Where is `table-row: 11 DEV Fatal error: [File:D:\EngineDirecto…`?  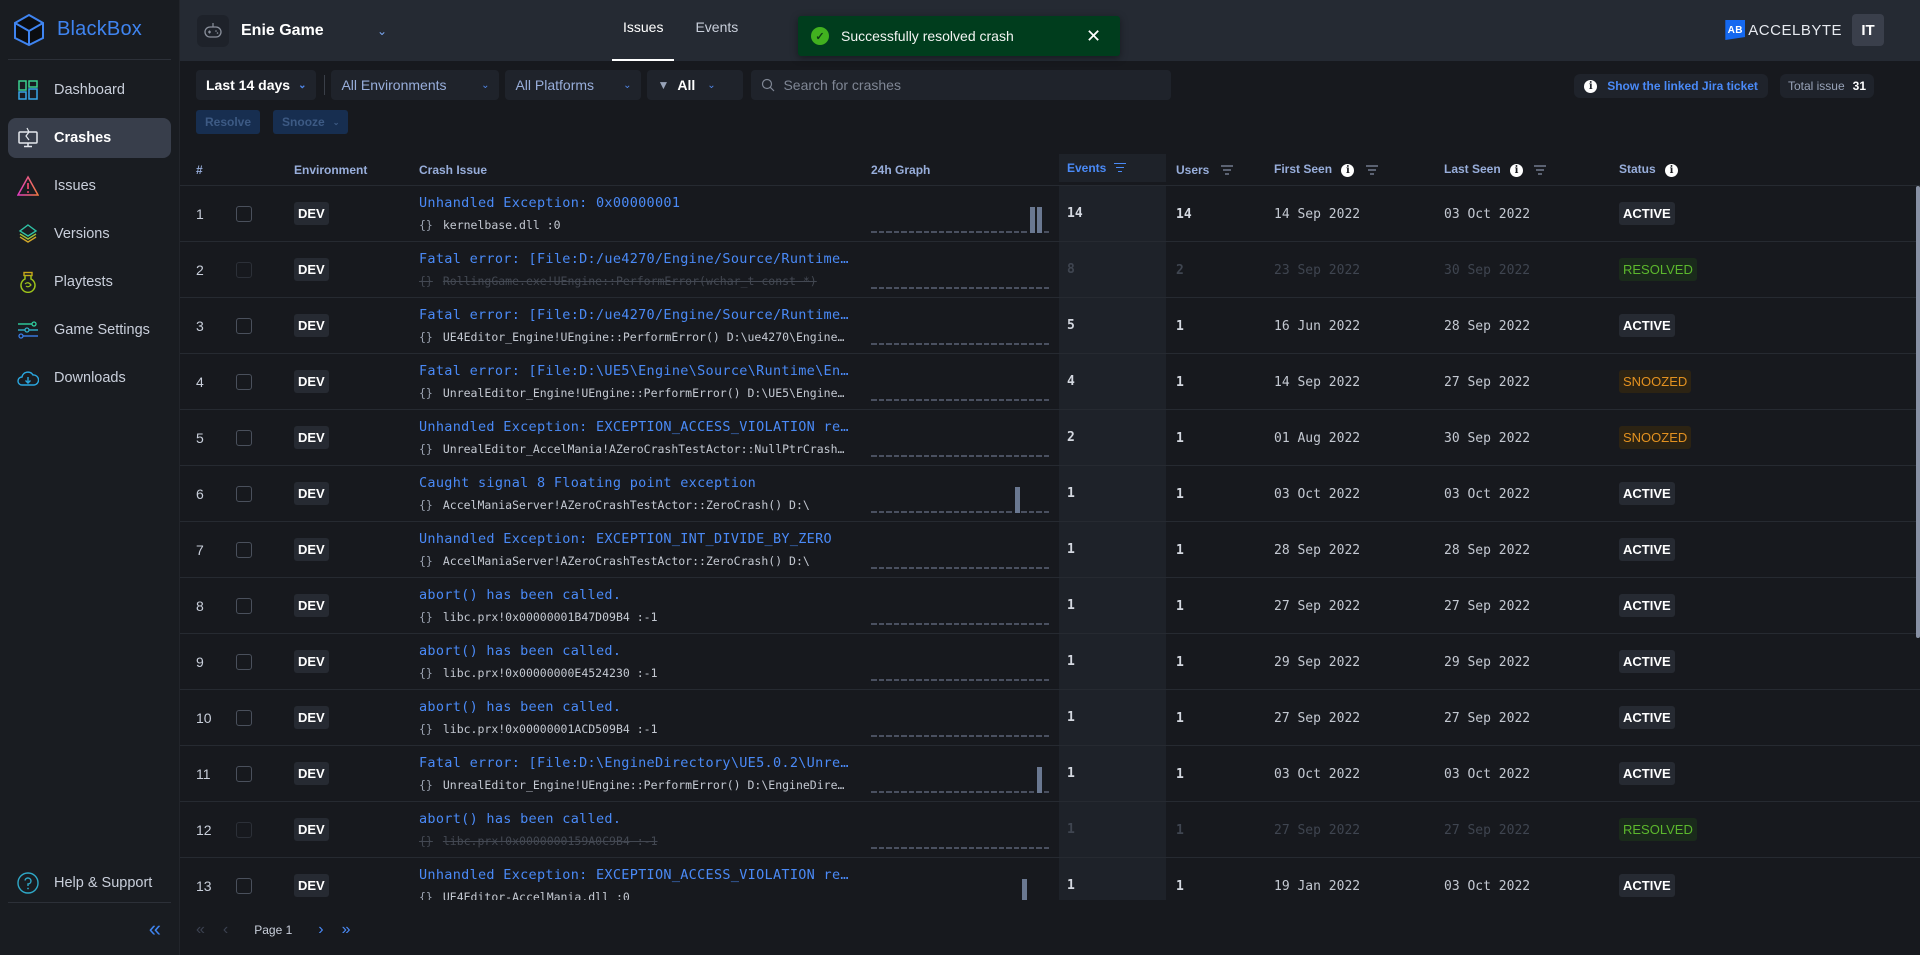
table-row: 11 DEV Fatal error: [File:D:\EngineDirecto… is located at coordinates (1050, 774).